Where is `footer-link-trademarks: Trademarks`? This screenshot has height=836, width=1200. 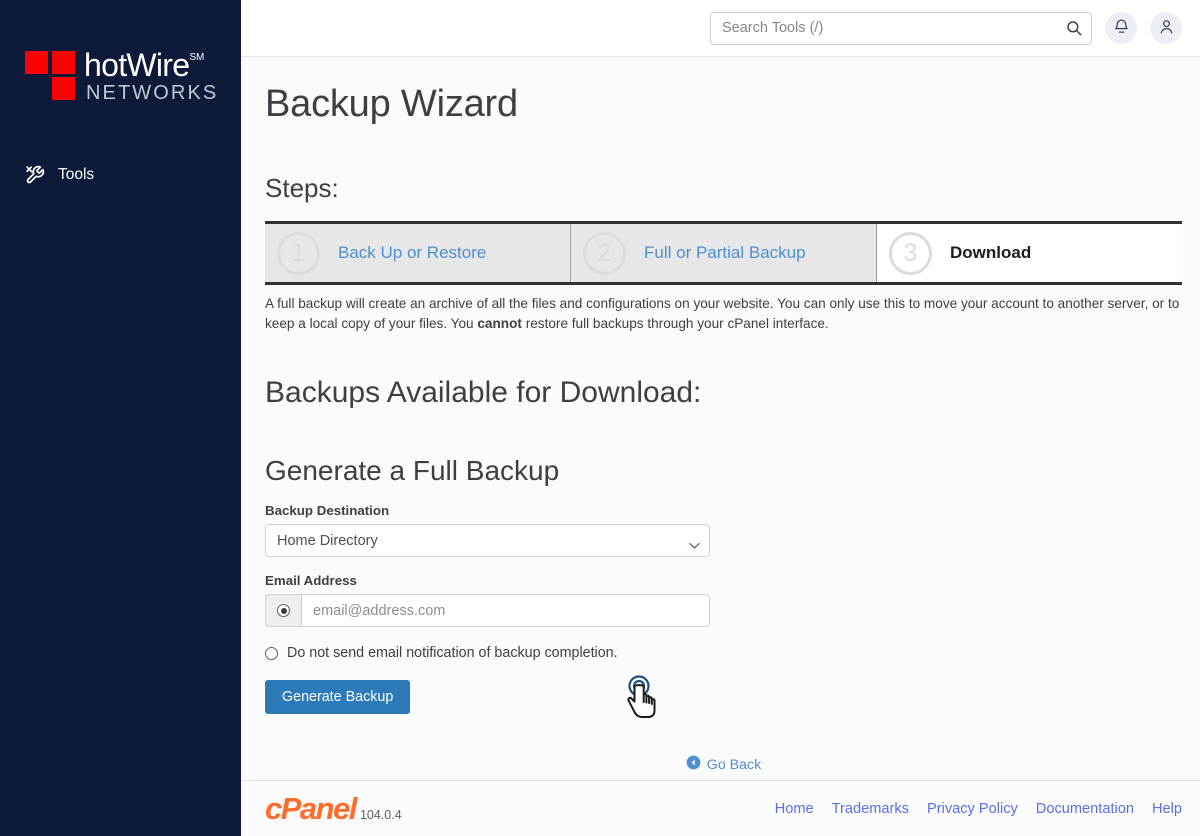
footer-link-trademarks: Trademarks is located at coordinates (870, 809).